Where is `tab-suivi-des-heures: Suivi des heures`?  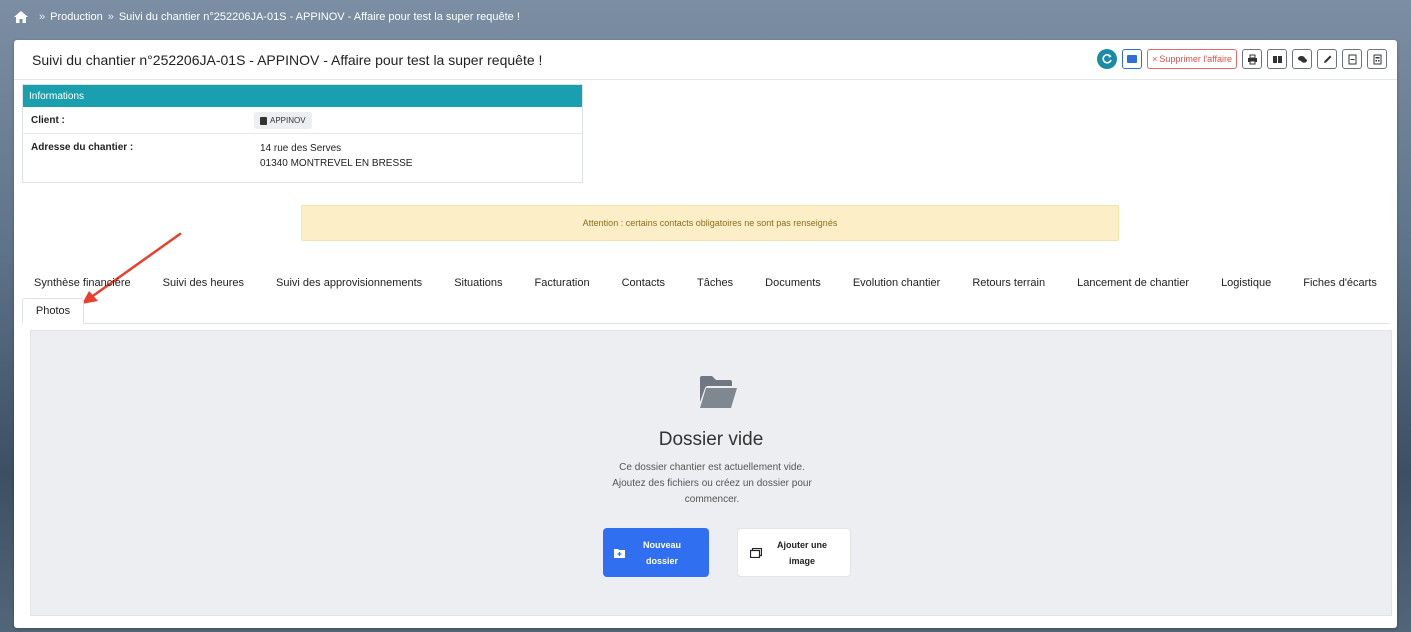
tab-suivi-des-heures: Suivi des heures is located at coordinates (203, 283).